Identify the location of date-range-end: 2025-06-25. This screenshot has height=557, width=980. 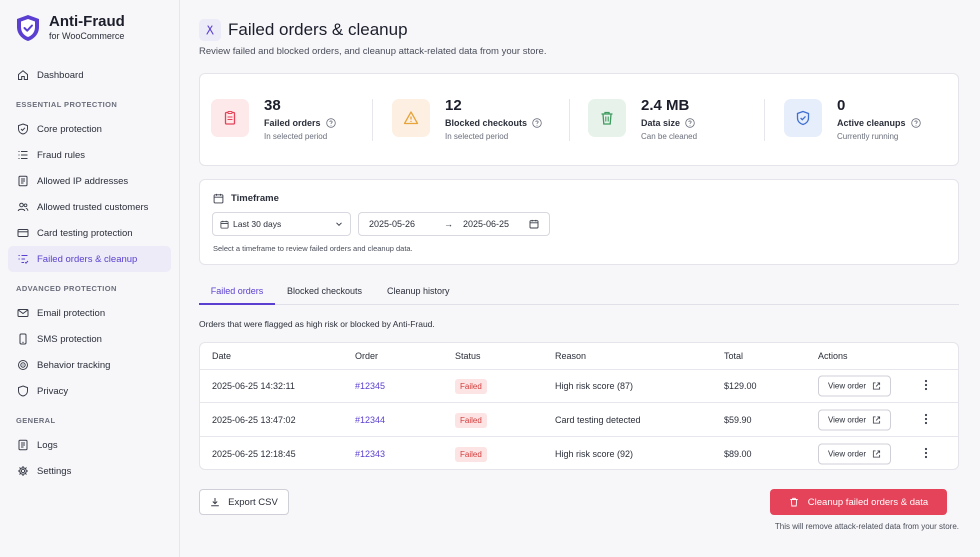
(486, 224).